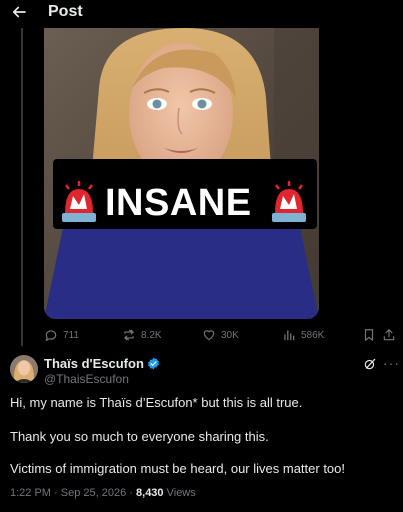 The height and width of the screenshot is (512, 403). I want to click on avatar, so click(24, 369).